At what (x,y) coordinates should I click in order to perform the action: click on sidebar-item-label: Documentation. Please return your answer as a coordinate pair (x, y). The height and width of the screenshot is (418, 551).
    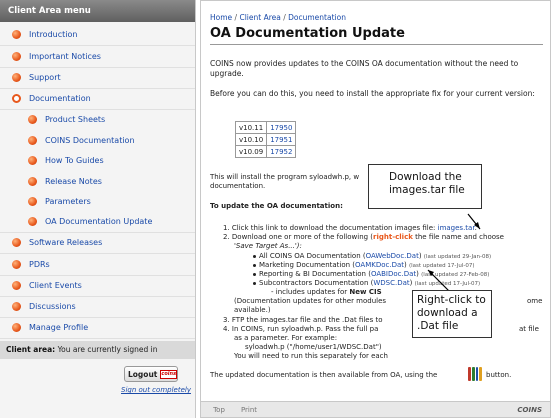
    Looking at the image, I should click on (60, 98).